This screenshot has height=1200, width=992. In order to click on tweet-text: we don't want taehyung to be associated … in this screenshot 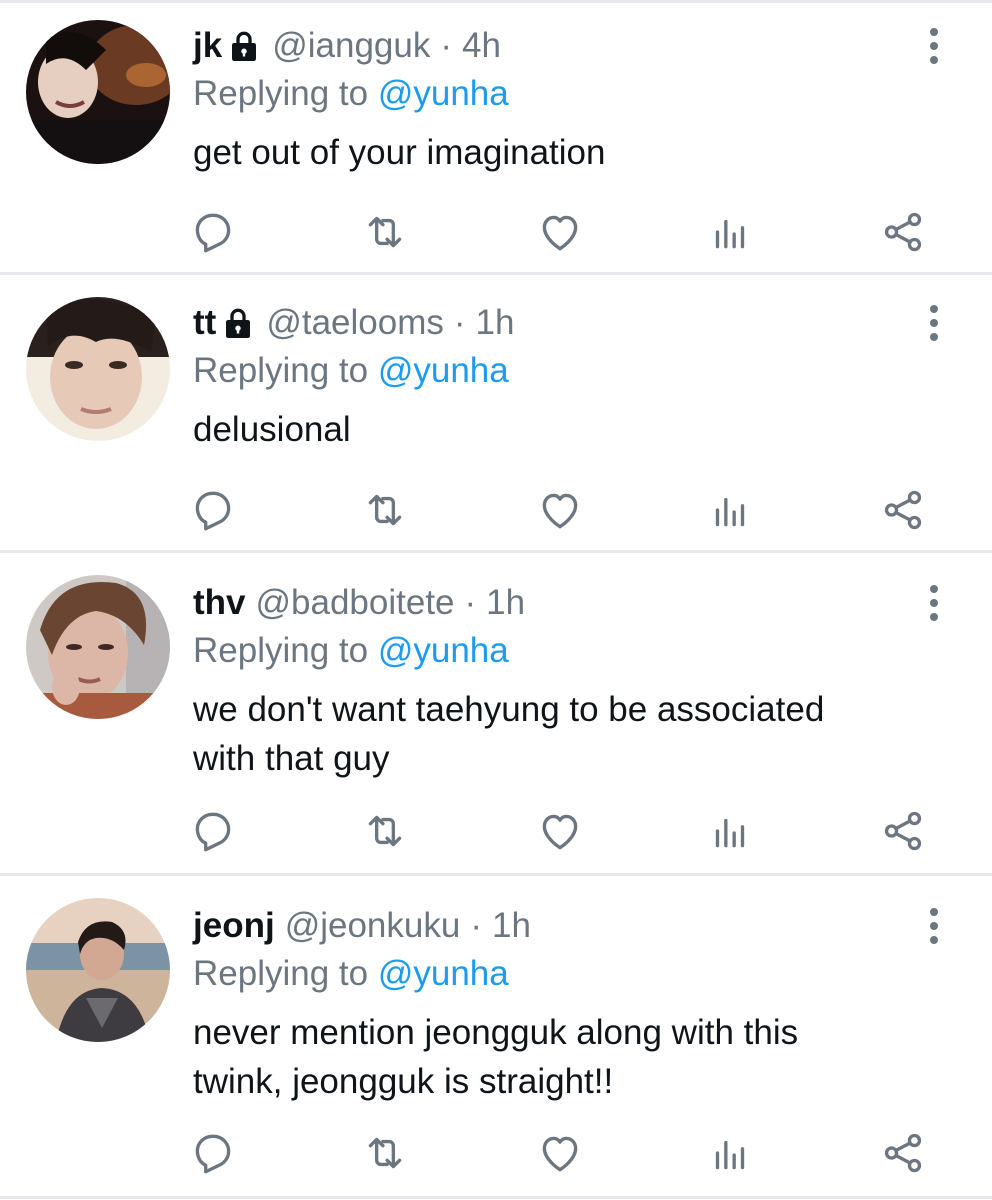, I will do `click(573, 734)`.